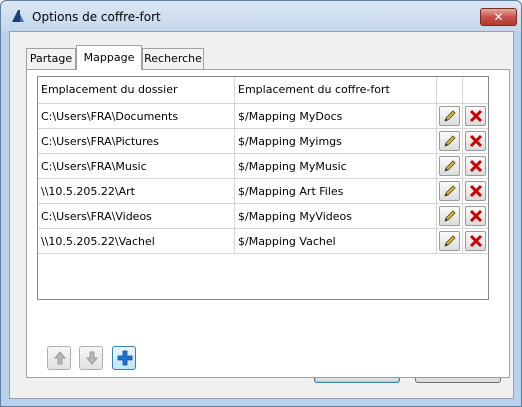  I want to click on tab-label: Partage, so click(51, 58).